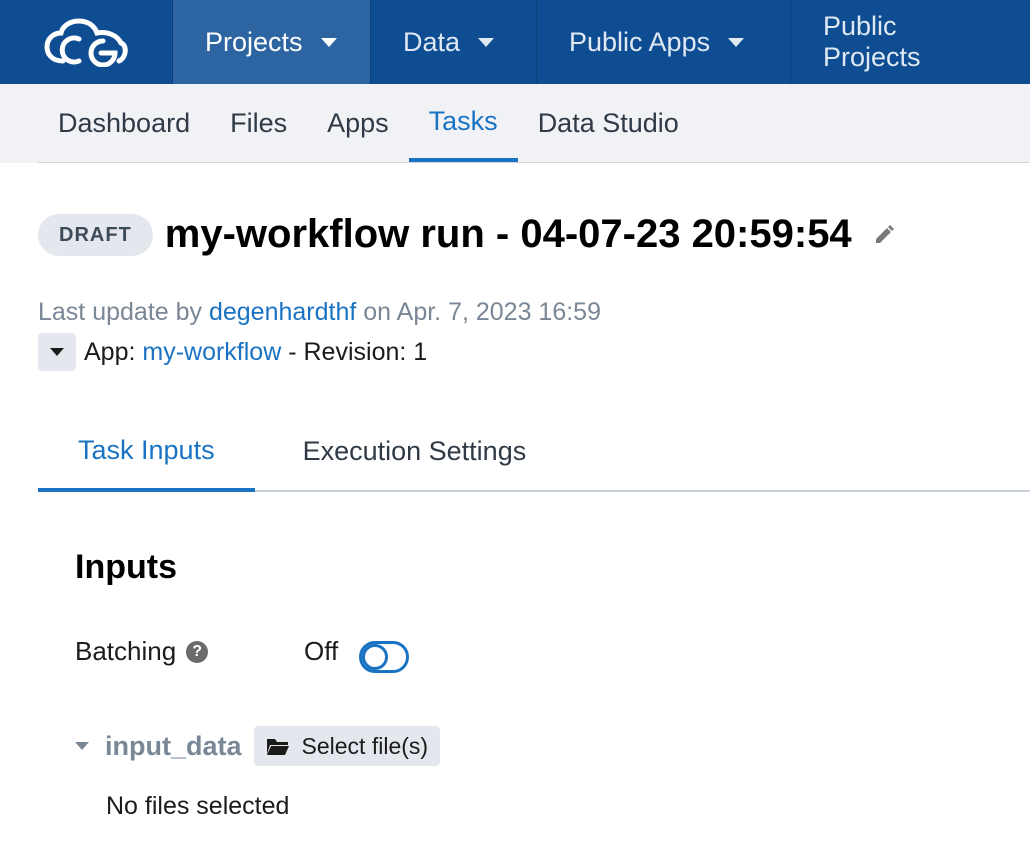  Describe the element at coordinates (415, 451) in the screenshot. I see `tab-execution-settings: Execution Settings` at that location.